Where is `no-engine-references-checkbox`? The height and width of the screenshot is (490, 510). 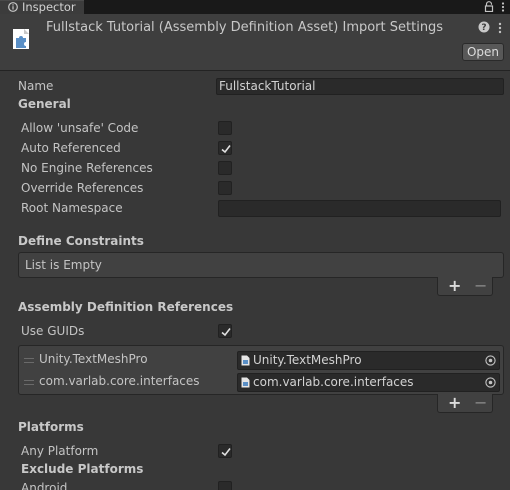
no-engine-references-checkbox is located at coordinates (225, 168).